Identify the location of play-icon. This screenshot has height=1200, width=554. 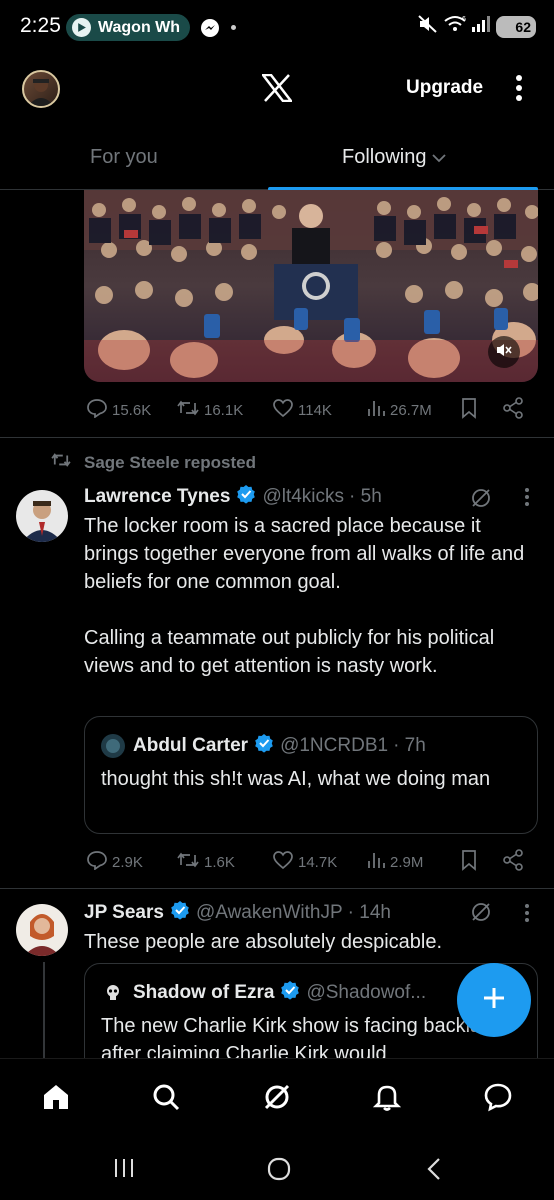
(81, 27).